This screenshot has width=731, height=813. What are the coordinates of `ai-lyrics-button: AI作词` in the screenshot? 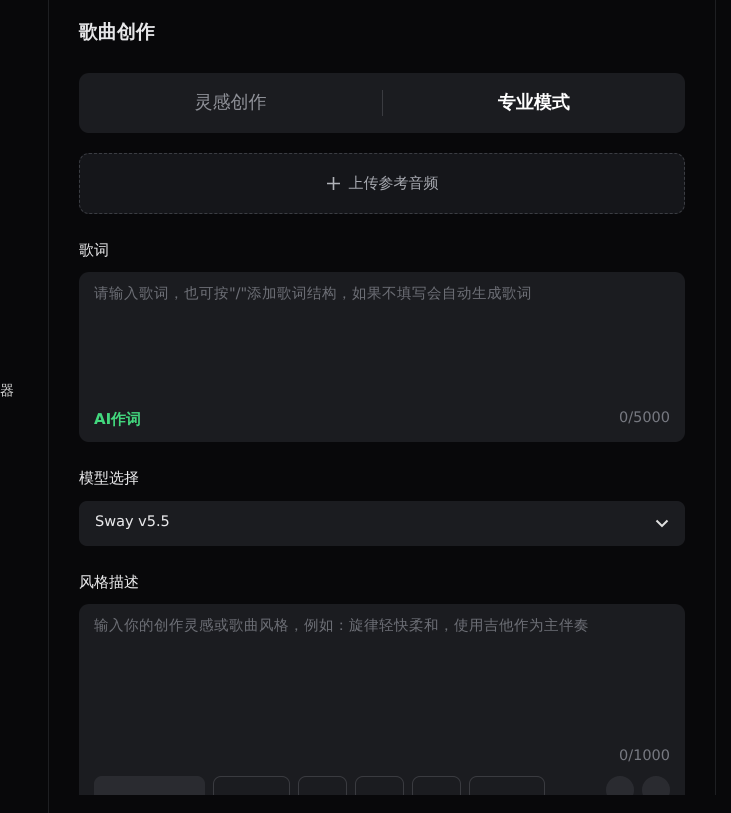 It's located at (118, 419).